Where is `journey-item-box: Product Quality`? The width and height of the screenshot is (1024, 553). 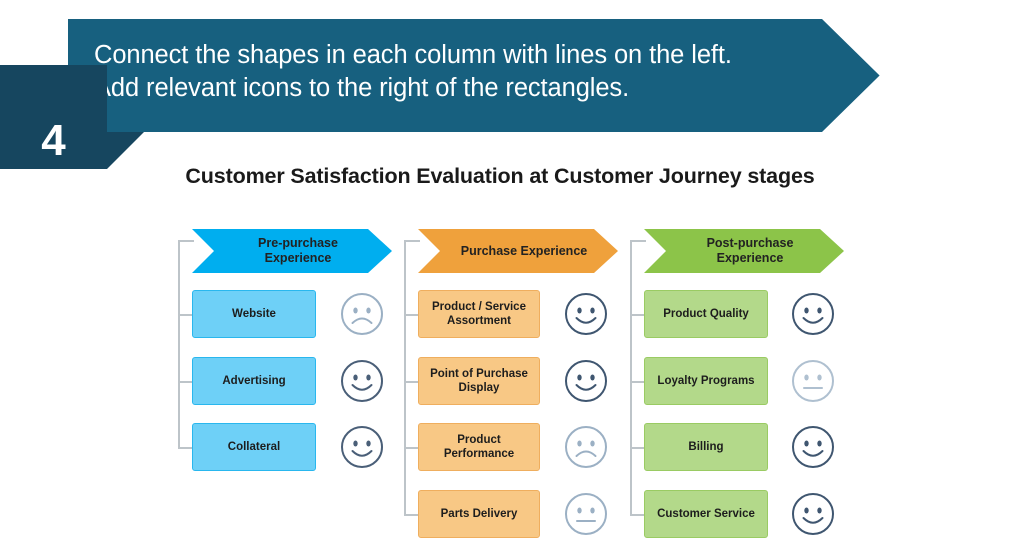 journey-item-box: Product Quality is located at coordinates (706, 314).